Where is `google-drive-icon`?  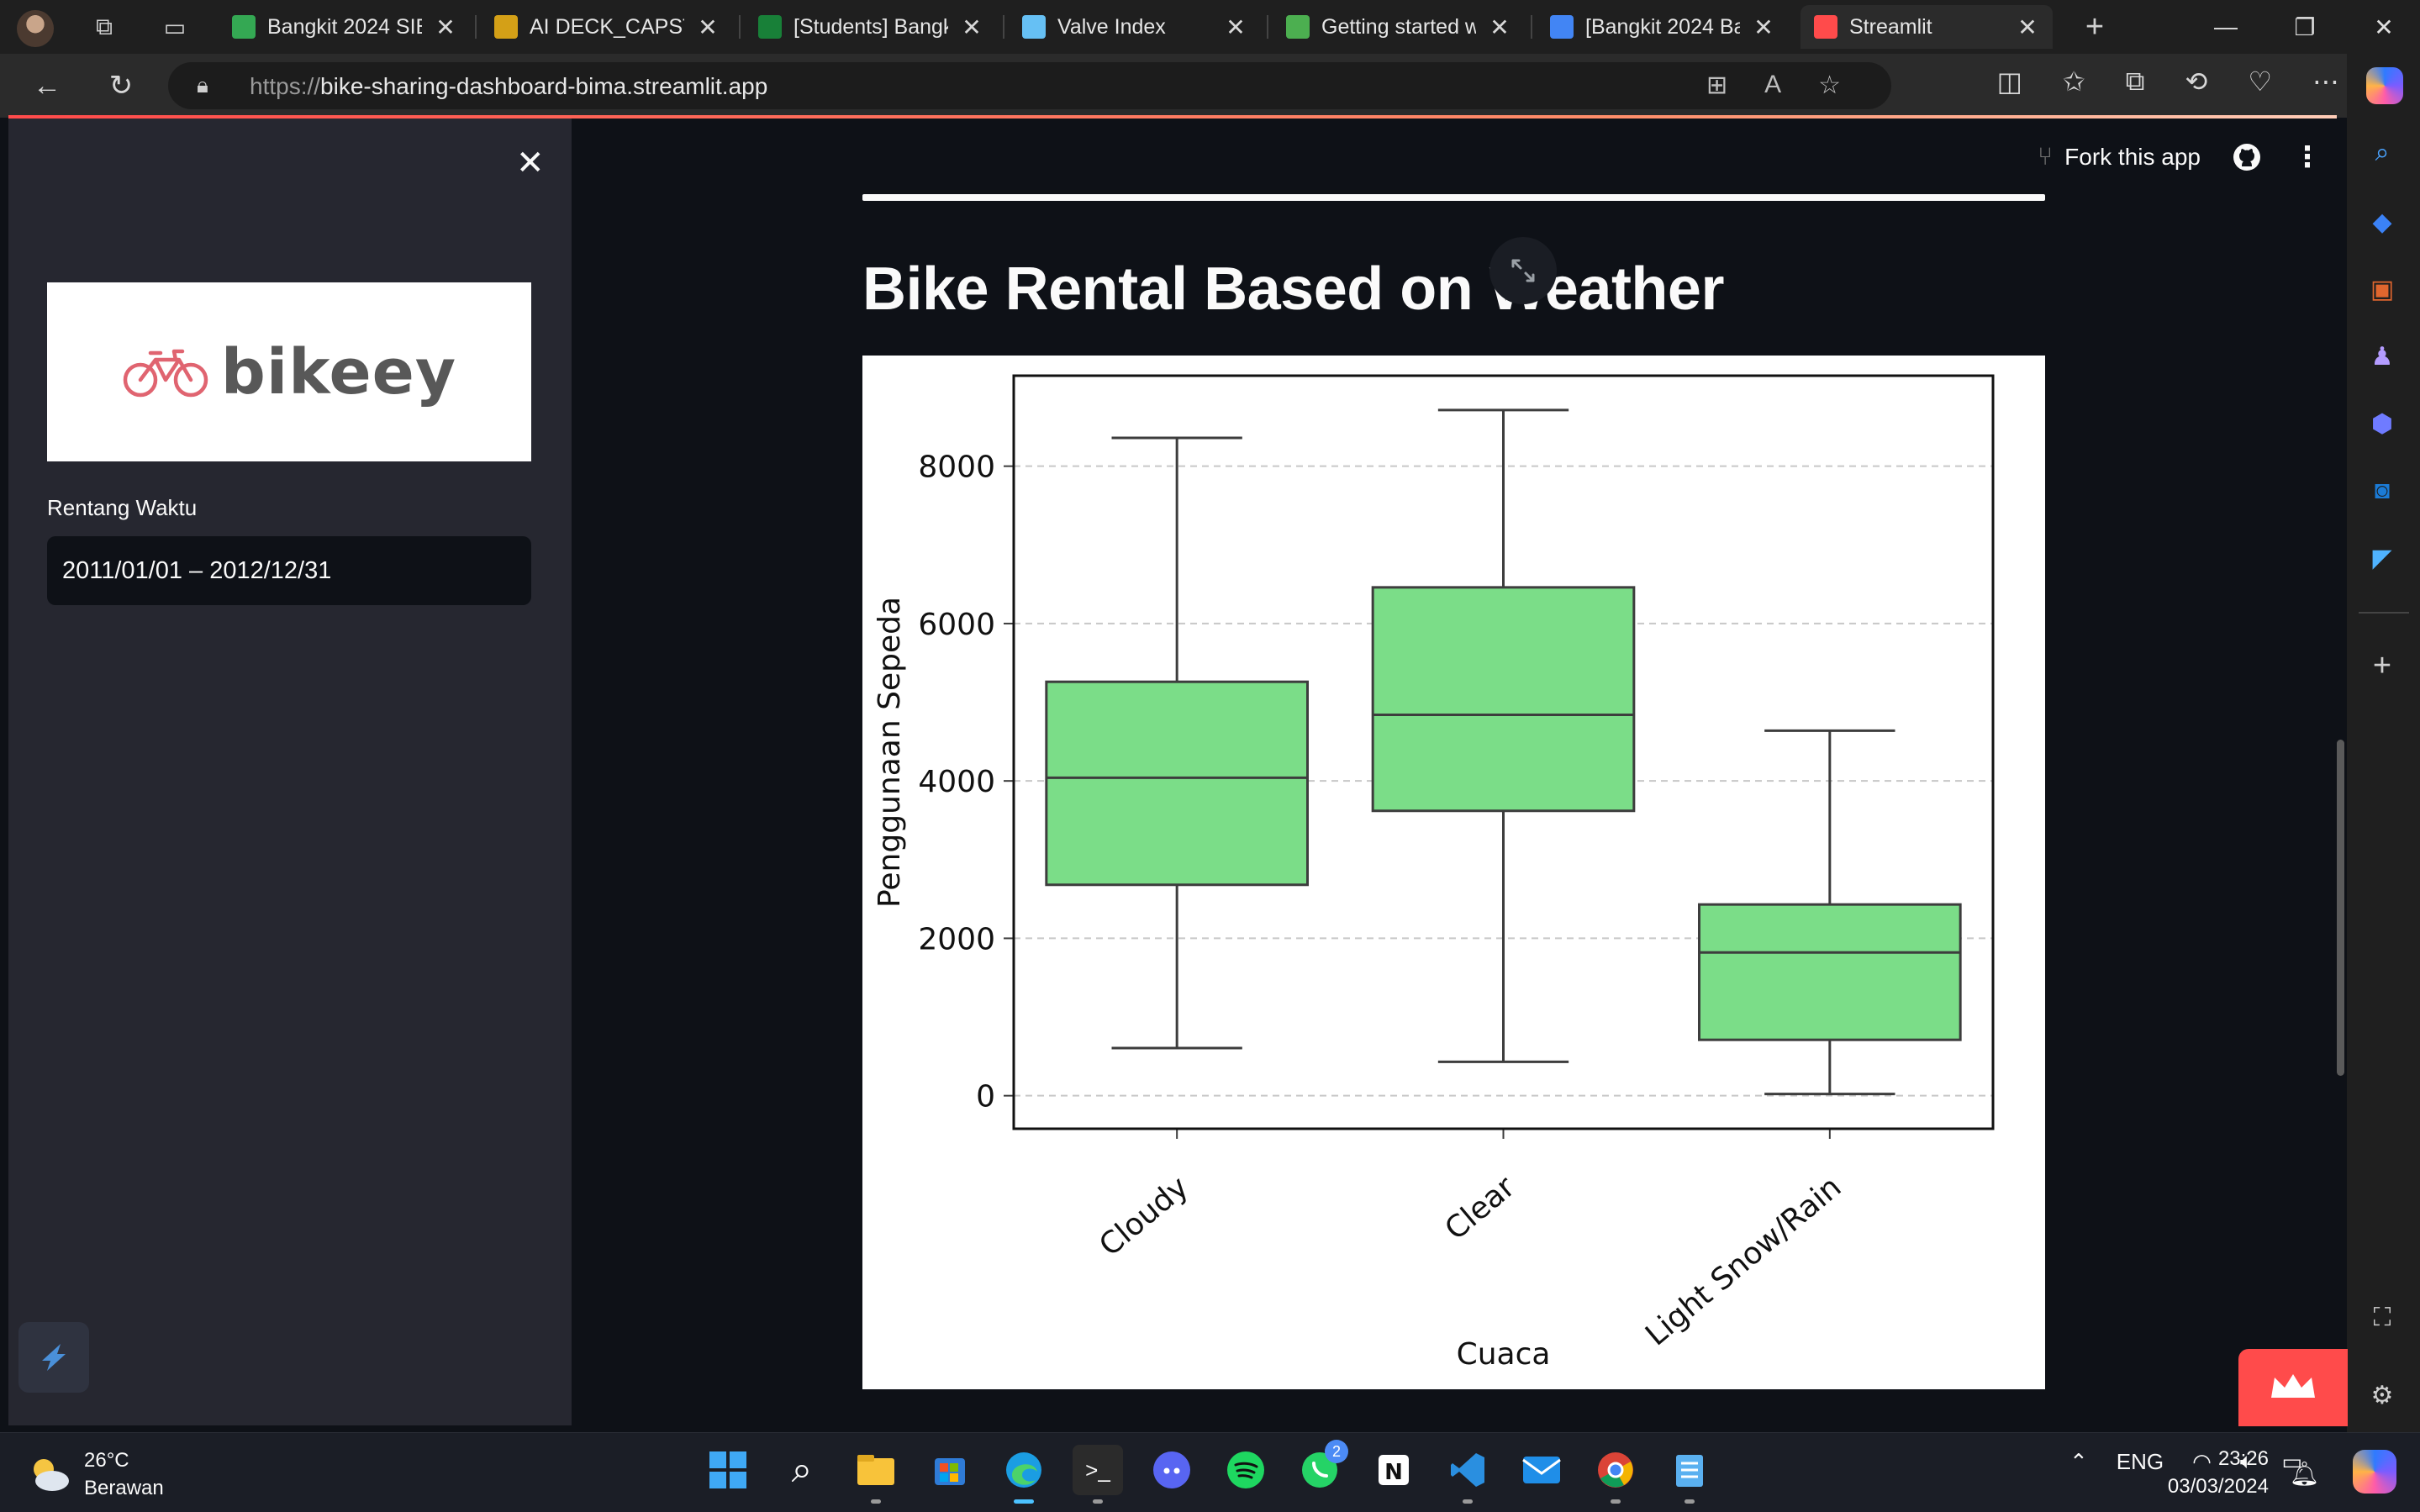 google-drive-icon is located at coordinates (244, 27).